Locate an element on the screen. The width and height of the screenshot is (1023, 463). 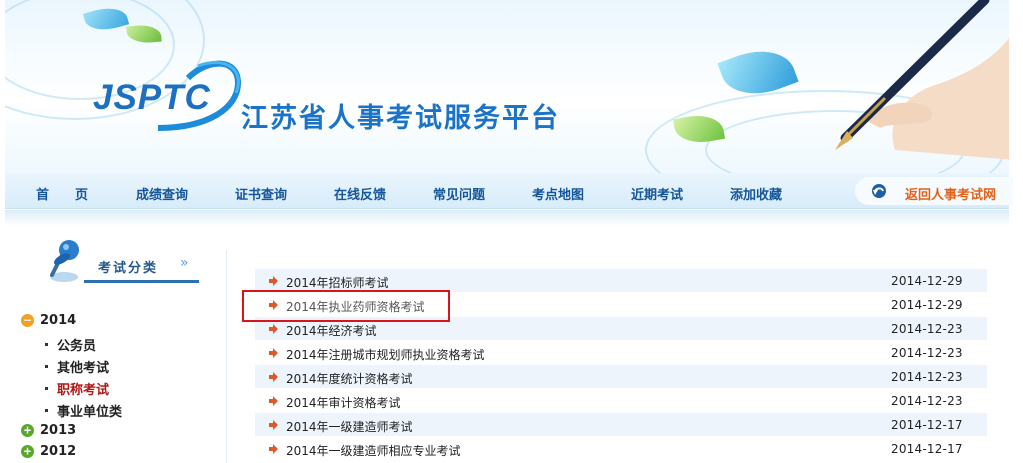
category-label: 事业单位类 is located at coordinates (90, 412).